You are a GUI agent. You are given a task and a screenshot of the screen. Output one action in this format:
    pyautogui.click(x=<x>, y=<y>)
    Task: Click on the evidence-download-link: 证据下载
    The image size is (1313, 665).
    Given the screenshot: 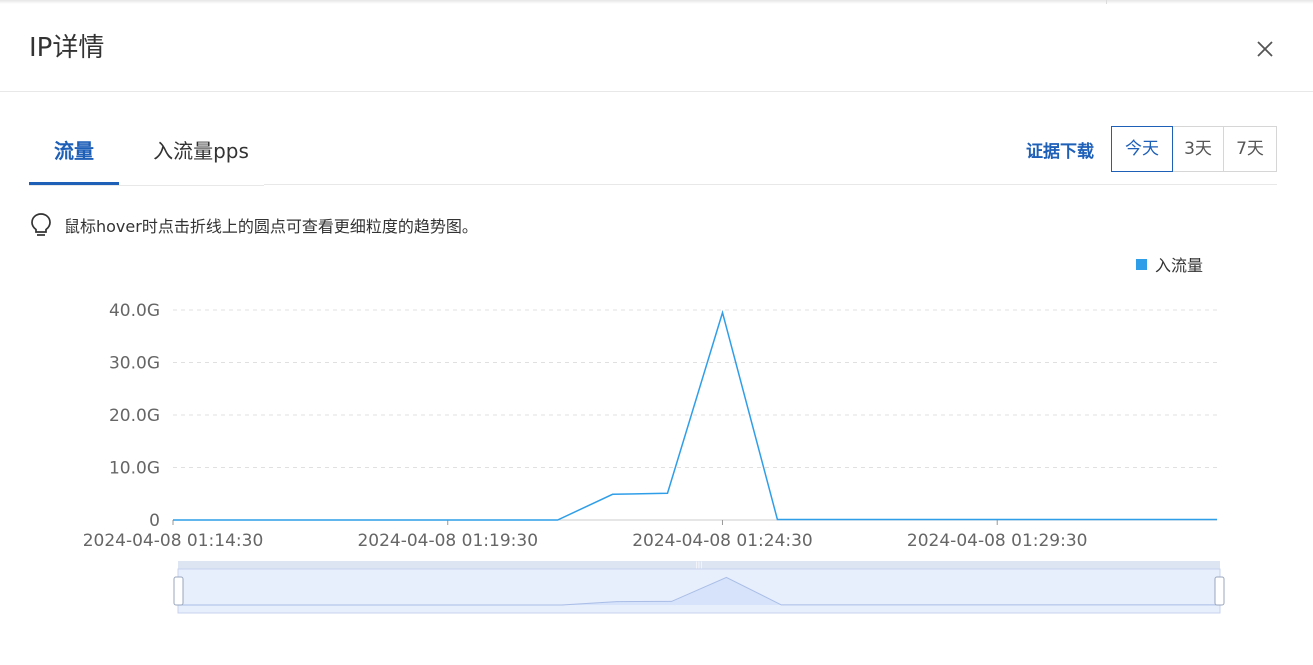 What is the action you would take?
    pyautogui.click(x=1060, y=152)
    